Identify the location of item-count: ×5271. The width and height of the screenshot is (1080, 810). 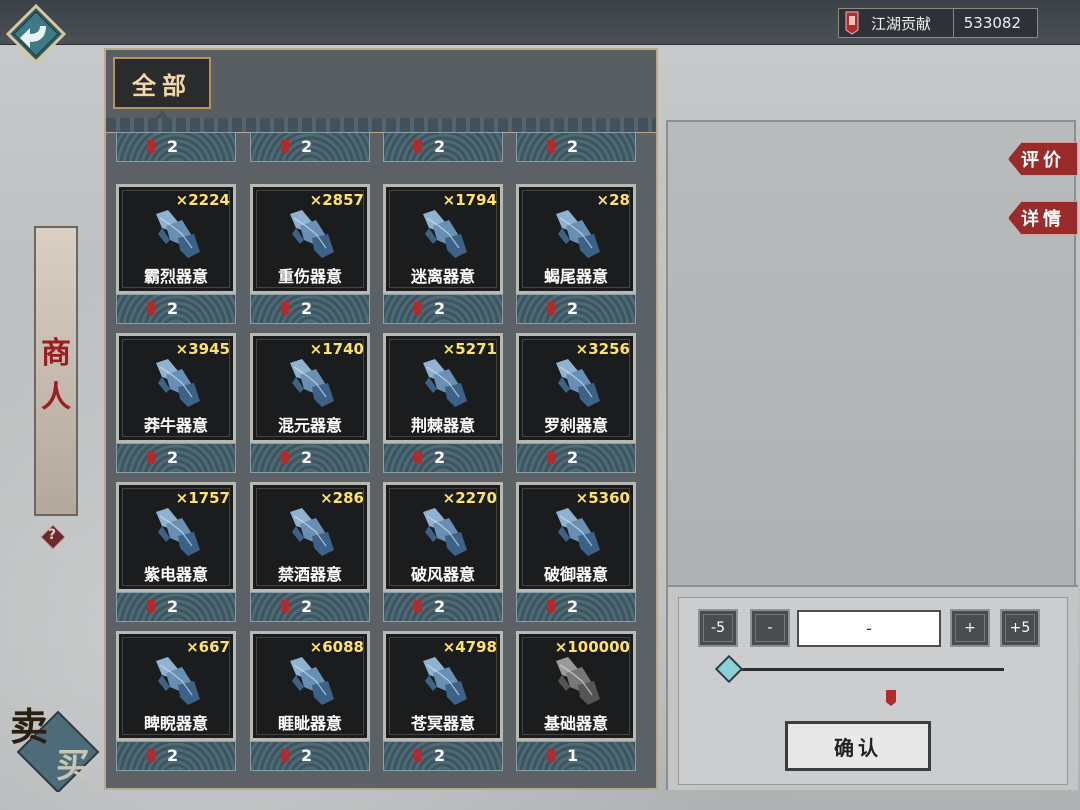
(469, 349).